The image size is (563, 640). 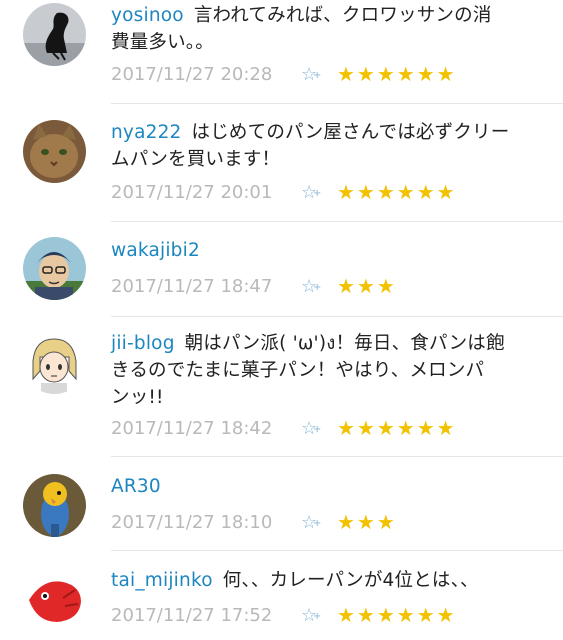 I want to click on comment-username: jii-blog, so click(x=143, y=343).